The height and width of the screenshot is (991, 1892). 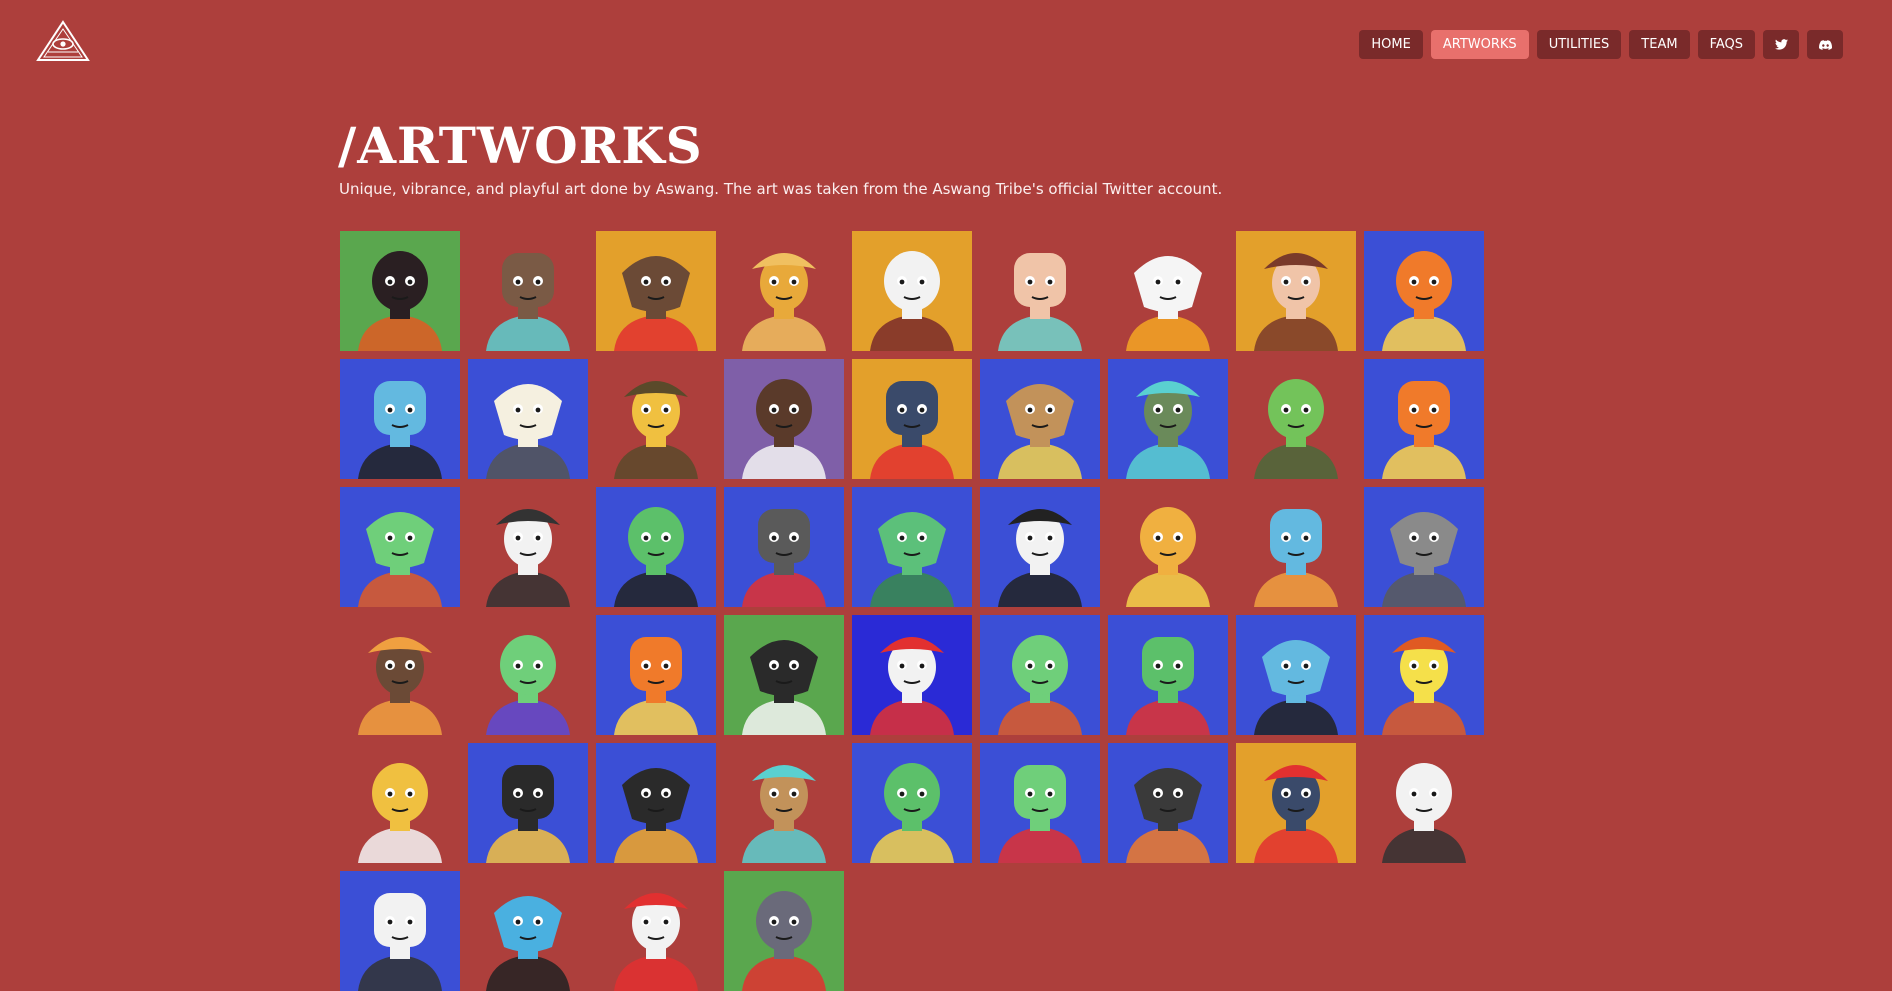 I want to click on discord-icon, so click(x=1825, y=44).